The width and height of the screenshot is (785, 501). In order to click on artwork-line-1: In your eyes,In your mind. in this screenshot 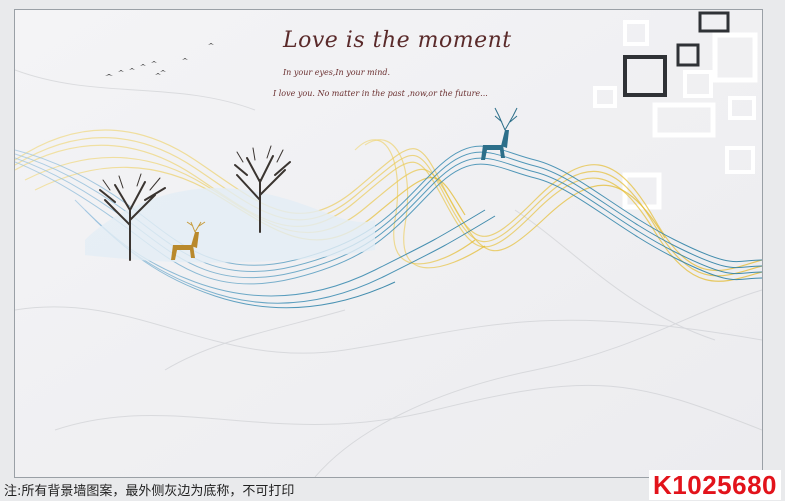, I will do `click(337, 72)`.